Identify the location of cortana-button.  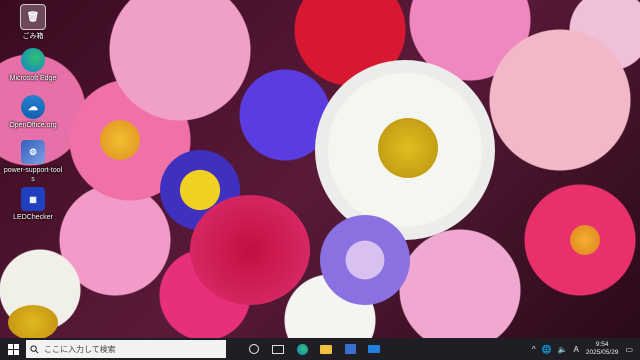
(254, 349).